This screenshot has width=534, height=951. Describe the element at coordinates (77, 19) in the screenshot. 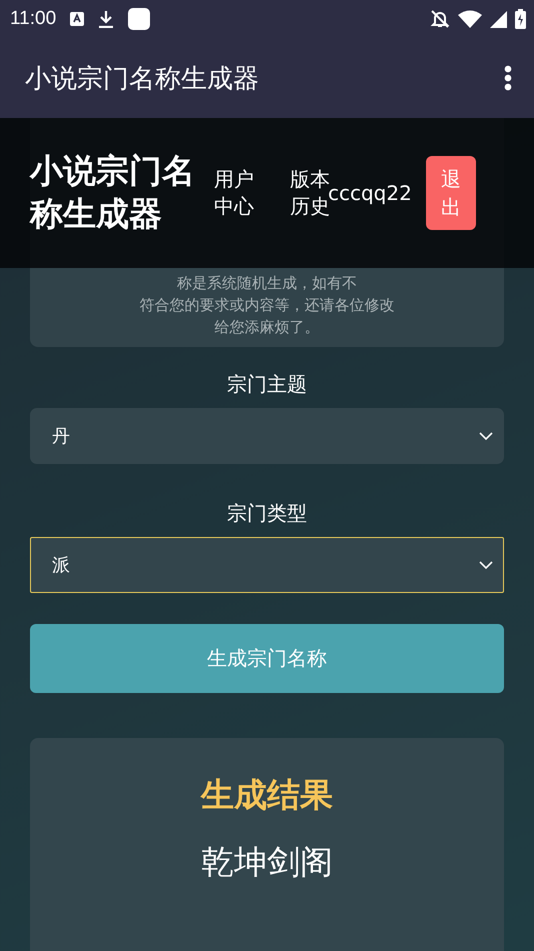

I see `font-icon` at that location.